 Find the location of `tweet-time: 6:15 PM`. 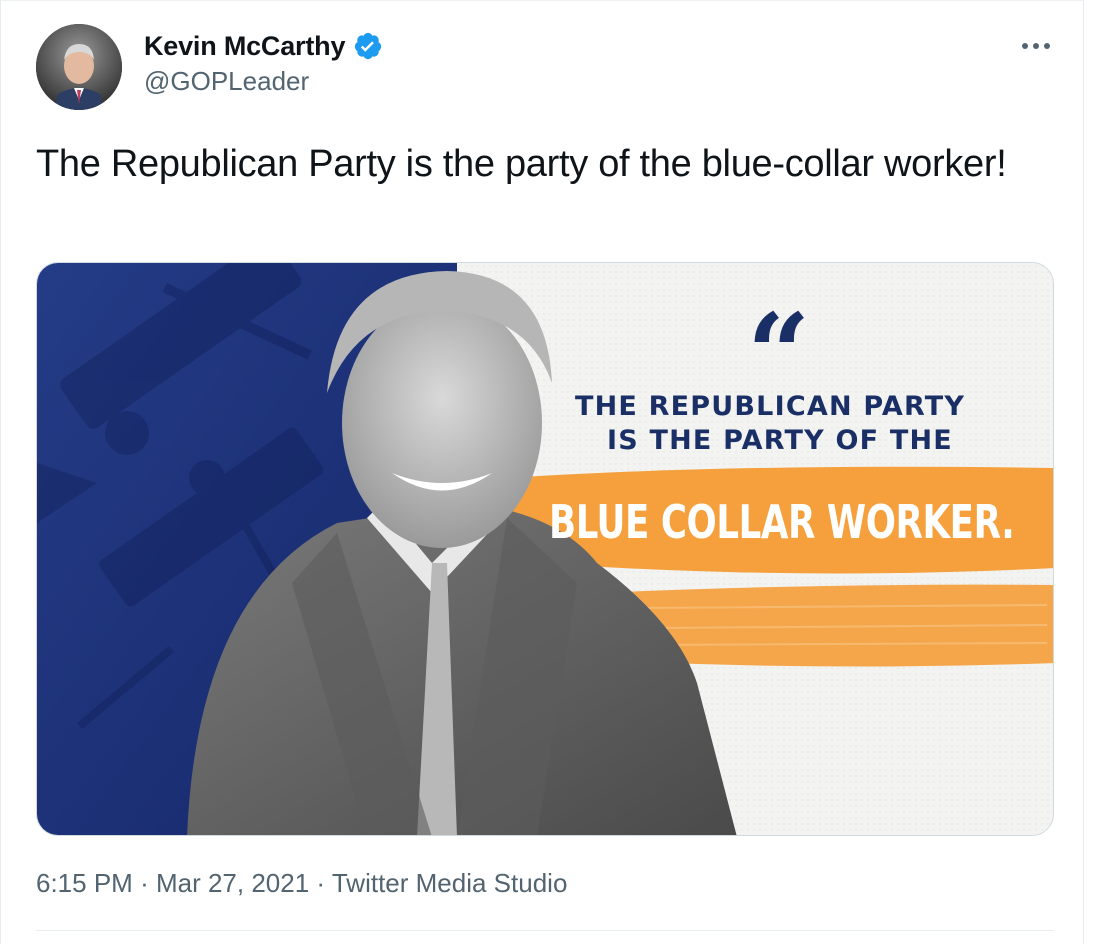

tweet-time: 6:15 PM is located at coordinates (84, 883).